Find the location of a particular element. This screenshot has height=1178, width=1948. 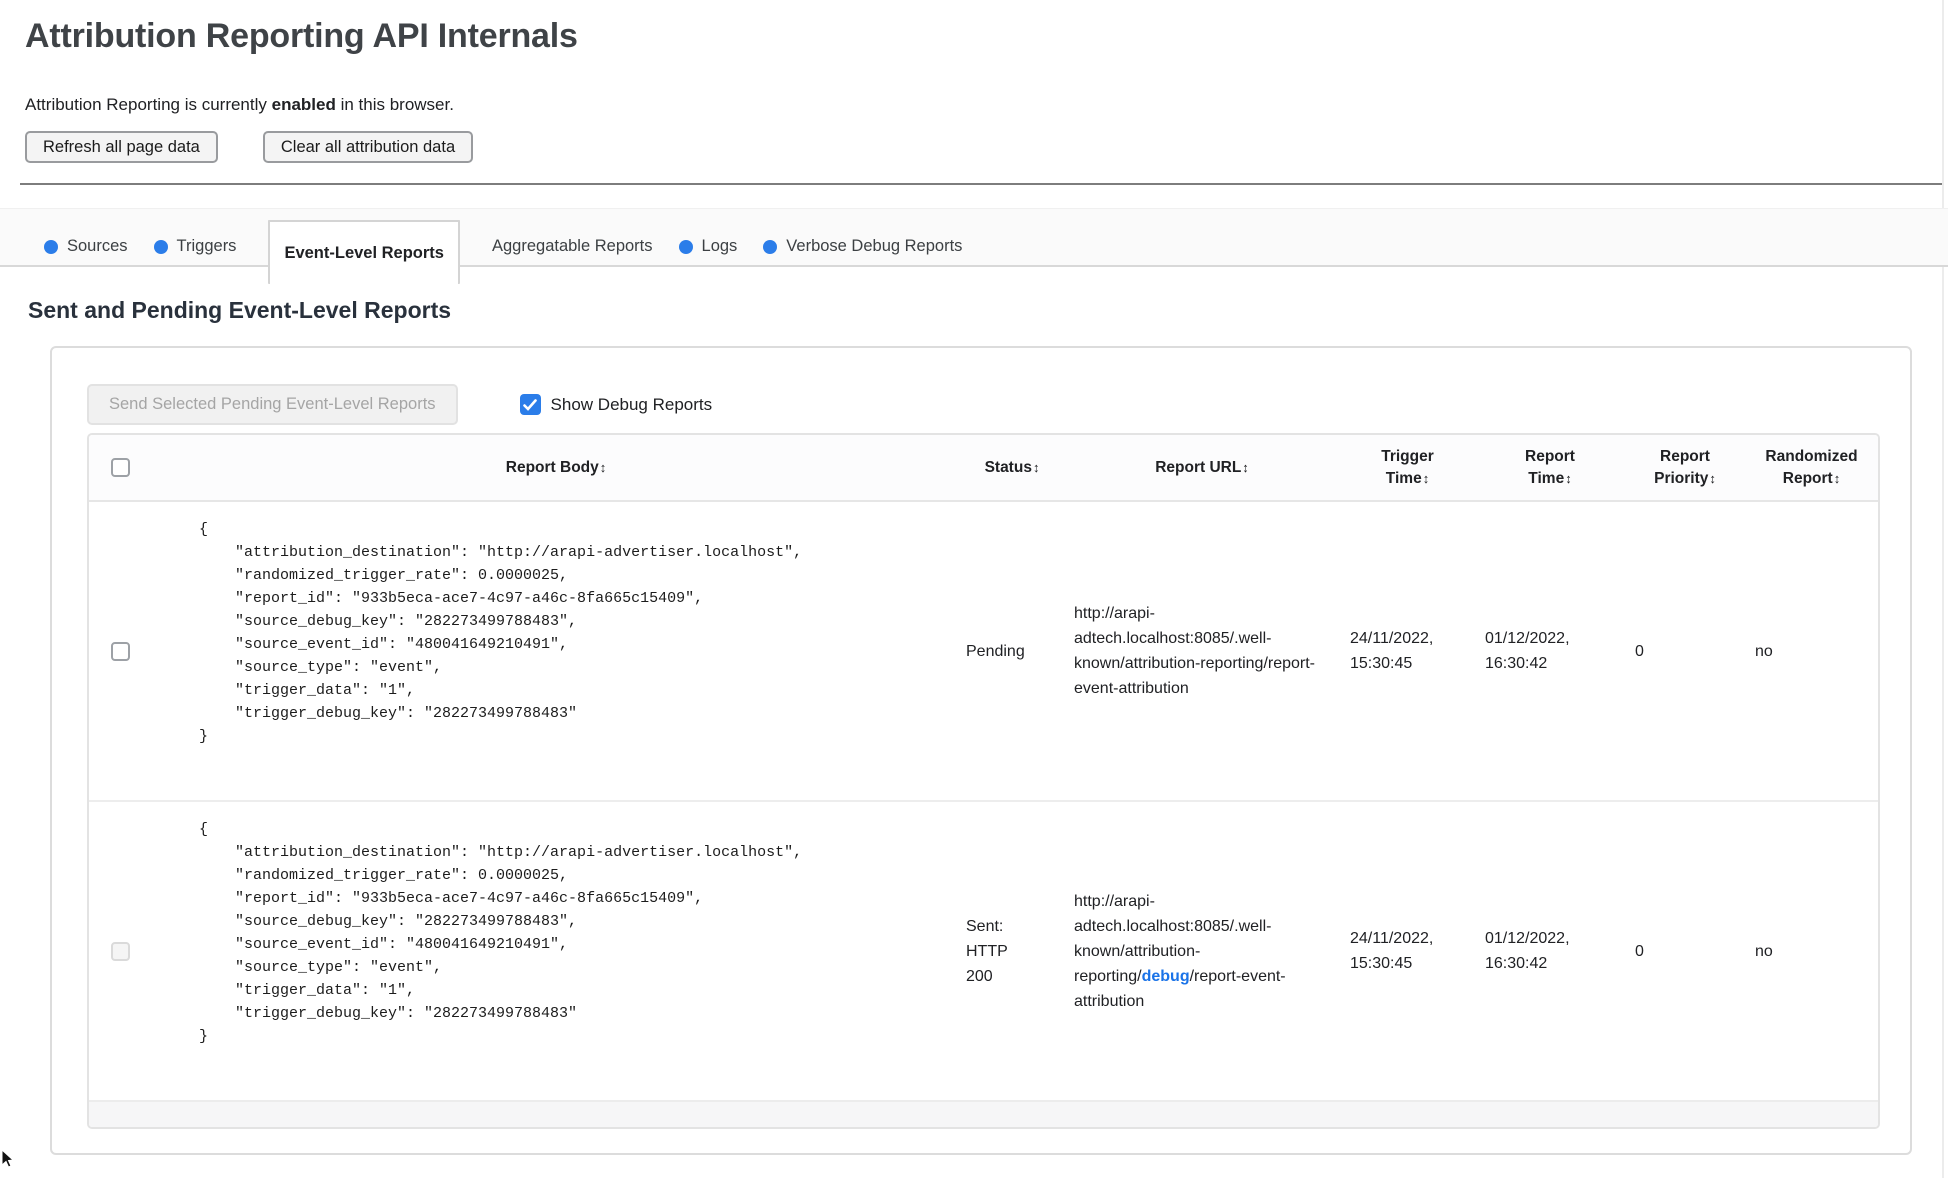

tab-label: Sources is located at coordinates (97, 246).